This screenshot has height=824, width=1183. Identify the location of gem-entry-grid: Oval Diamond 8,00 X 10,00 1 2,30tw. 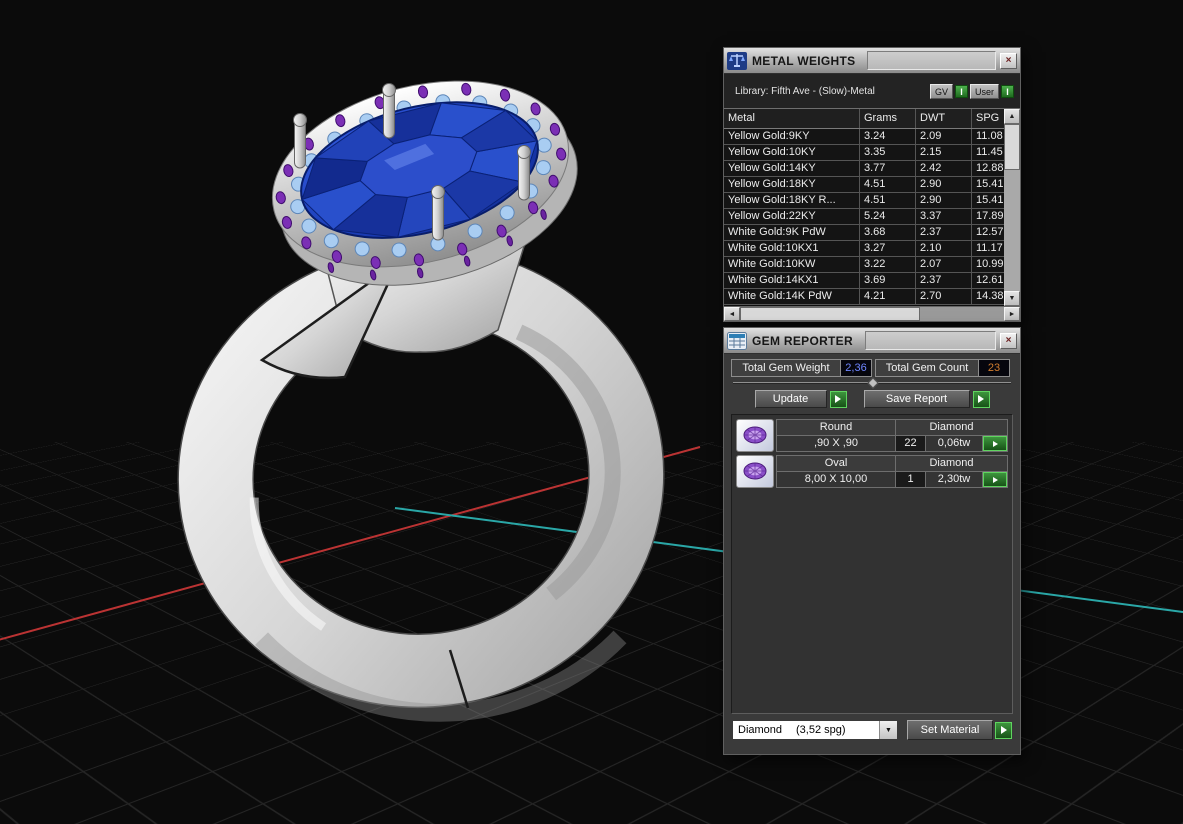
(892, 471).